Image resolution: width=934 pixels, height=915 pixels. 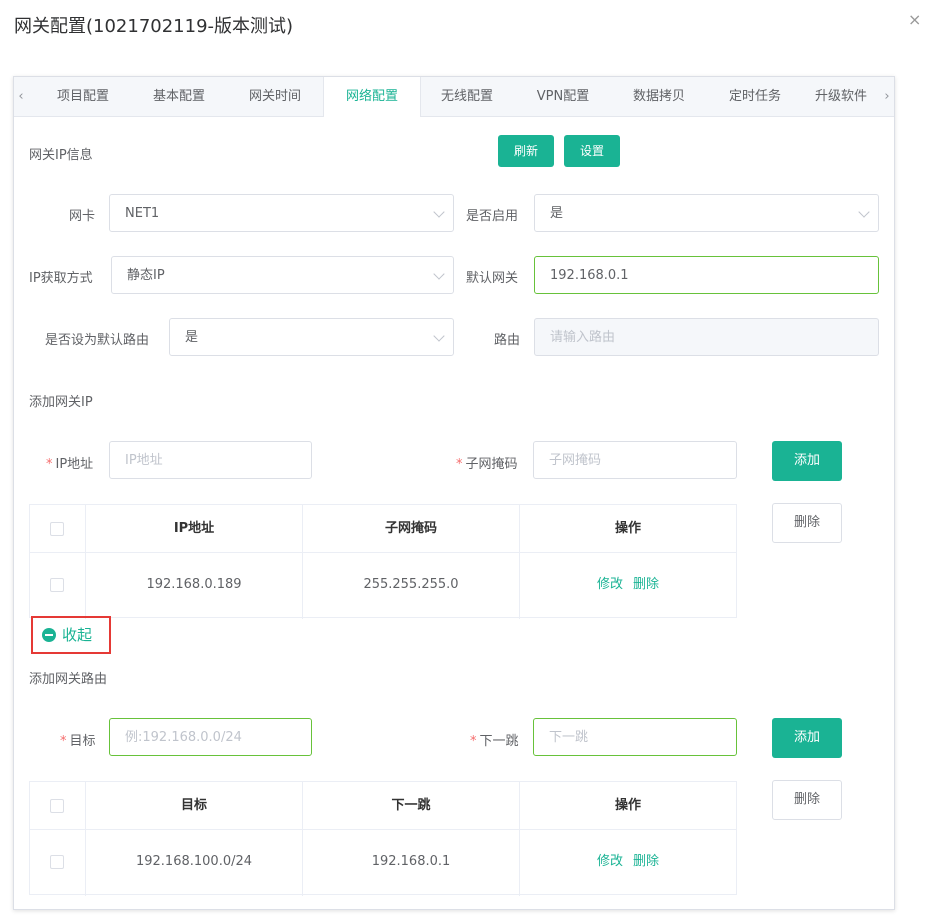 What do you see at coordinates (635, 737) in the screenshot?
I see `next-hop-input: 下一跳` at bounding box center [635, 737].